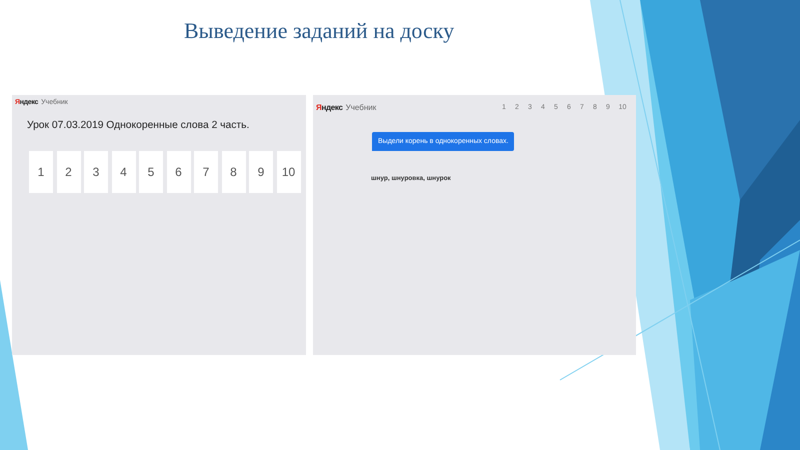  What do you see at coordinates (288, 172) in the screenshot?
I see `task-card: 10` at bounding box center [288, 172].